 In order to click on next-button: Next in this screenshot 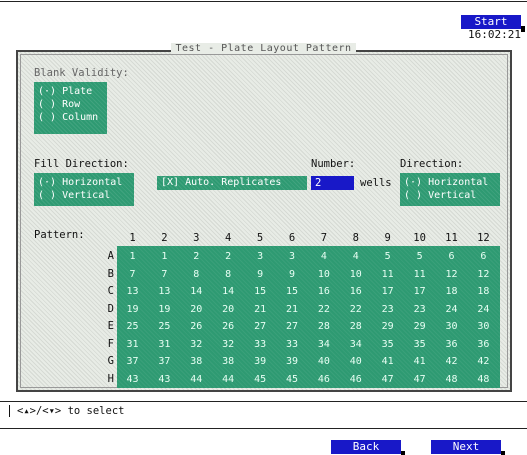, I will do `click(468, 447)`.